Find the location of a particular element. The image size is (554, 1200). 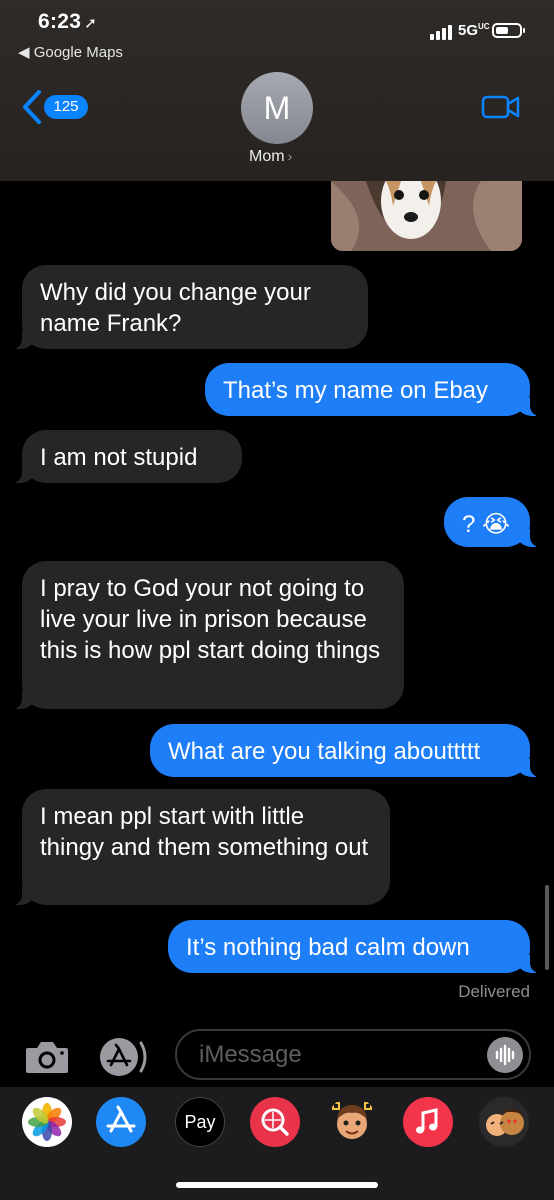

incoming-message: I am not stupid is located at coordinates (127, 456).